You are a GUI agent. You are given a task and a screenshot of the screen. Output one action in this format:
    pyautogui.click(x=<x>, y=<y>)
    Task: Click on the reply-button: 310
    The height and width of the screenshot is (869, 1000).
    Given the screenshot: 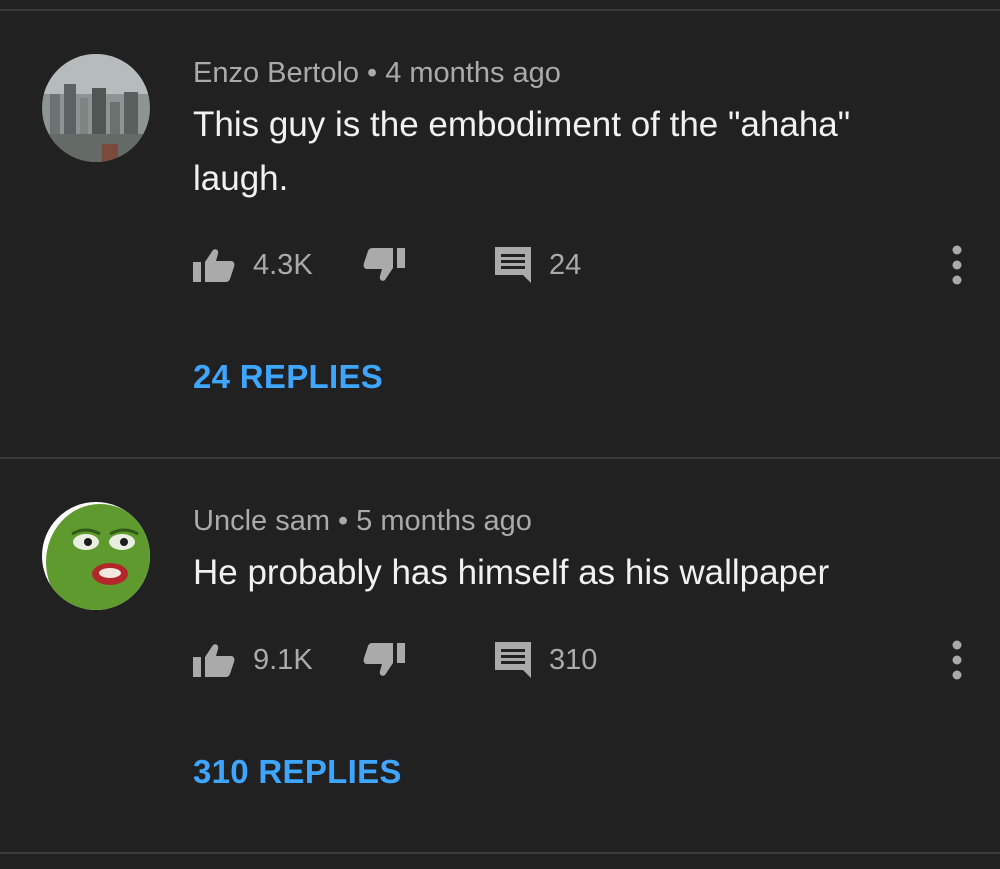 What is the action you would take?
    pyautogui.click(x=546, y=660)
    